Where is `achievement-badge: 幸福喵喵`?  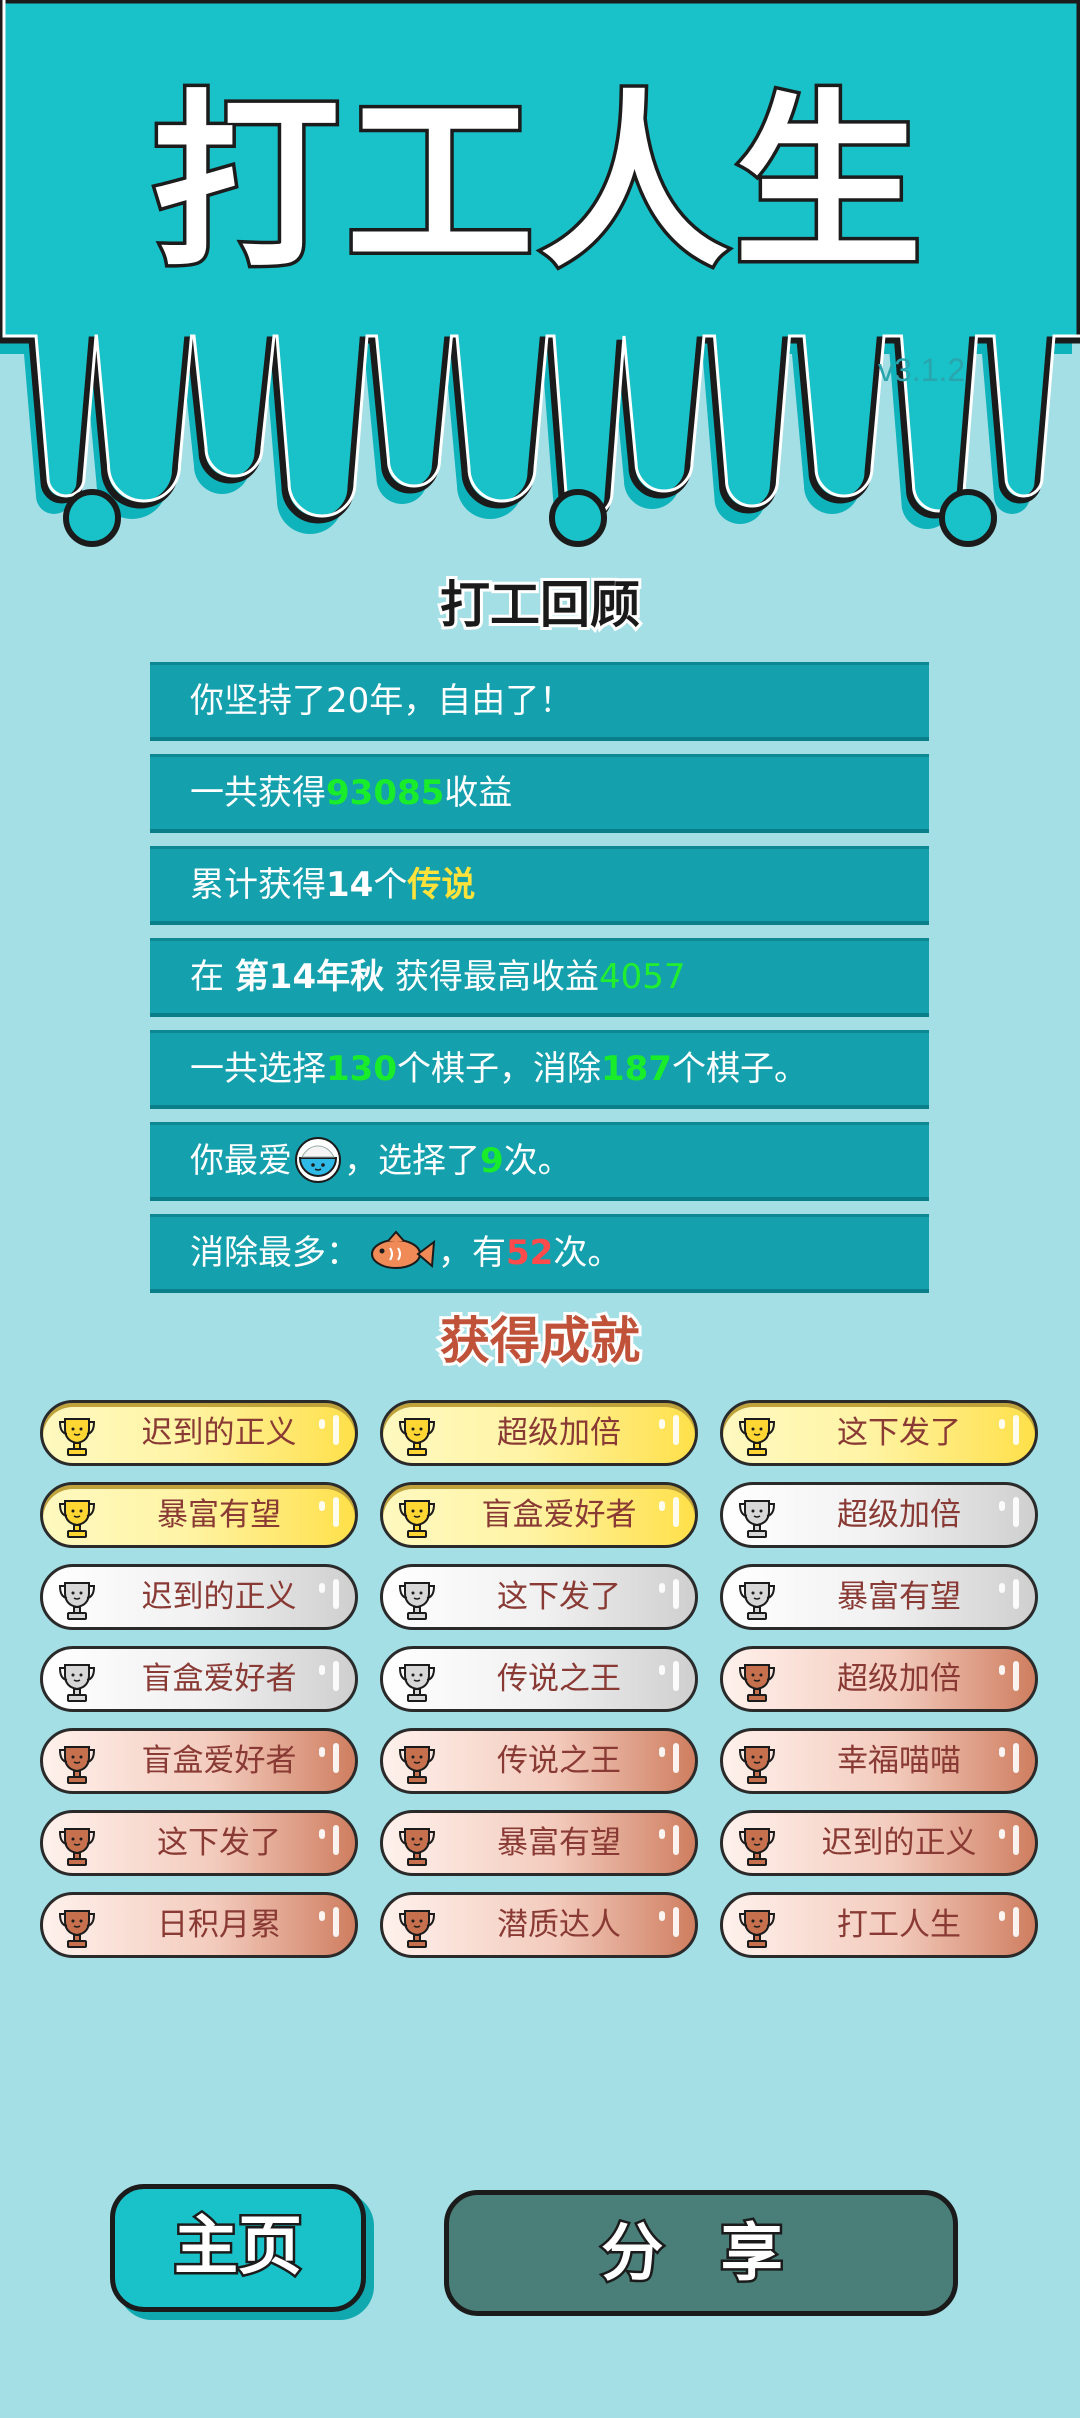 achievement-badge: 幸福喵喵 is located at coordinates (879, 1761).